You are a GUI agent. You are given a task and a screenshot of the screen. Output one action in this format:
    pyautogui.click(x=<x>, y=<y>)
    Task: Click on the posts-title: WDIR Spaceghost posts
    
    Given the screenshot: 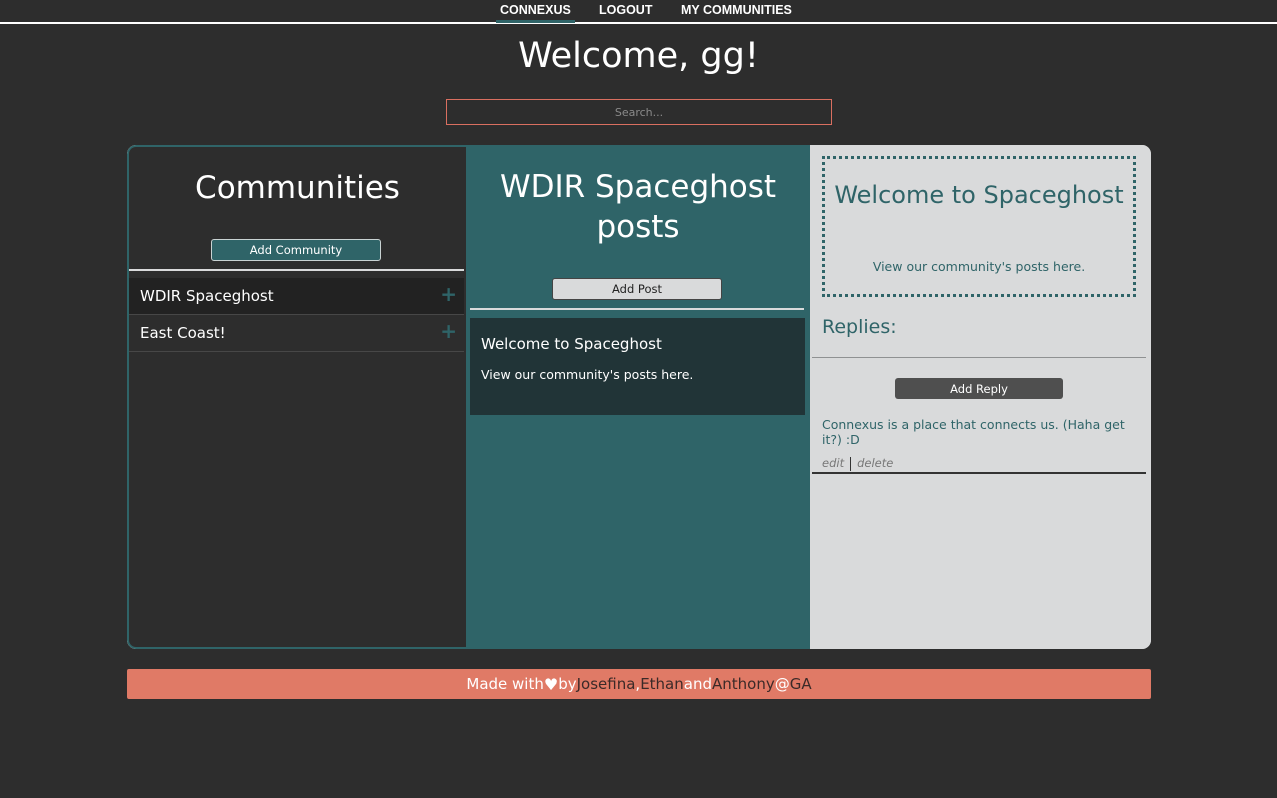 What is the action you would take?
    pyautogui.click(x=638, y=207)
    